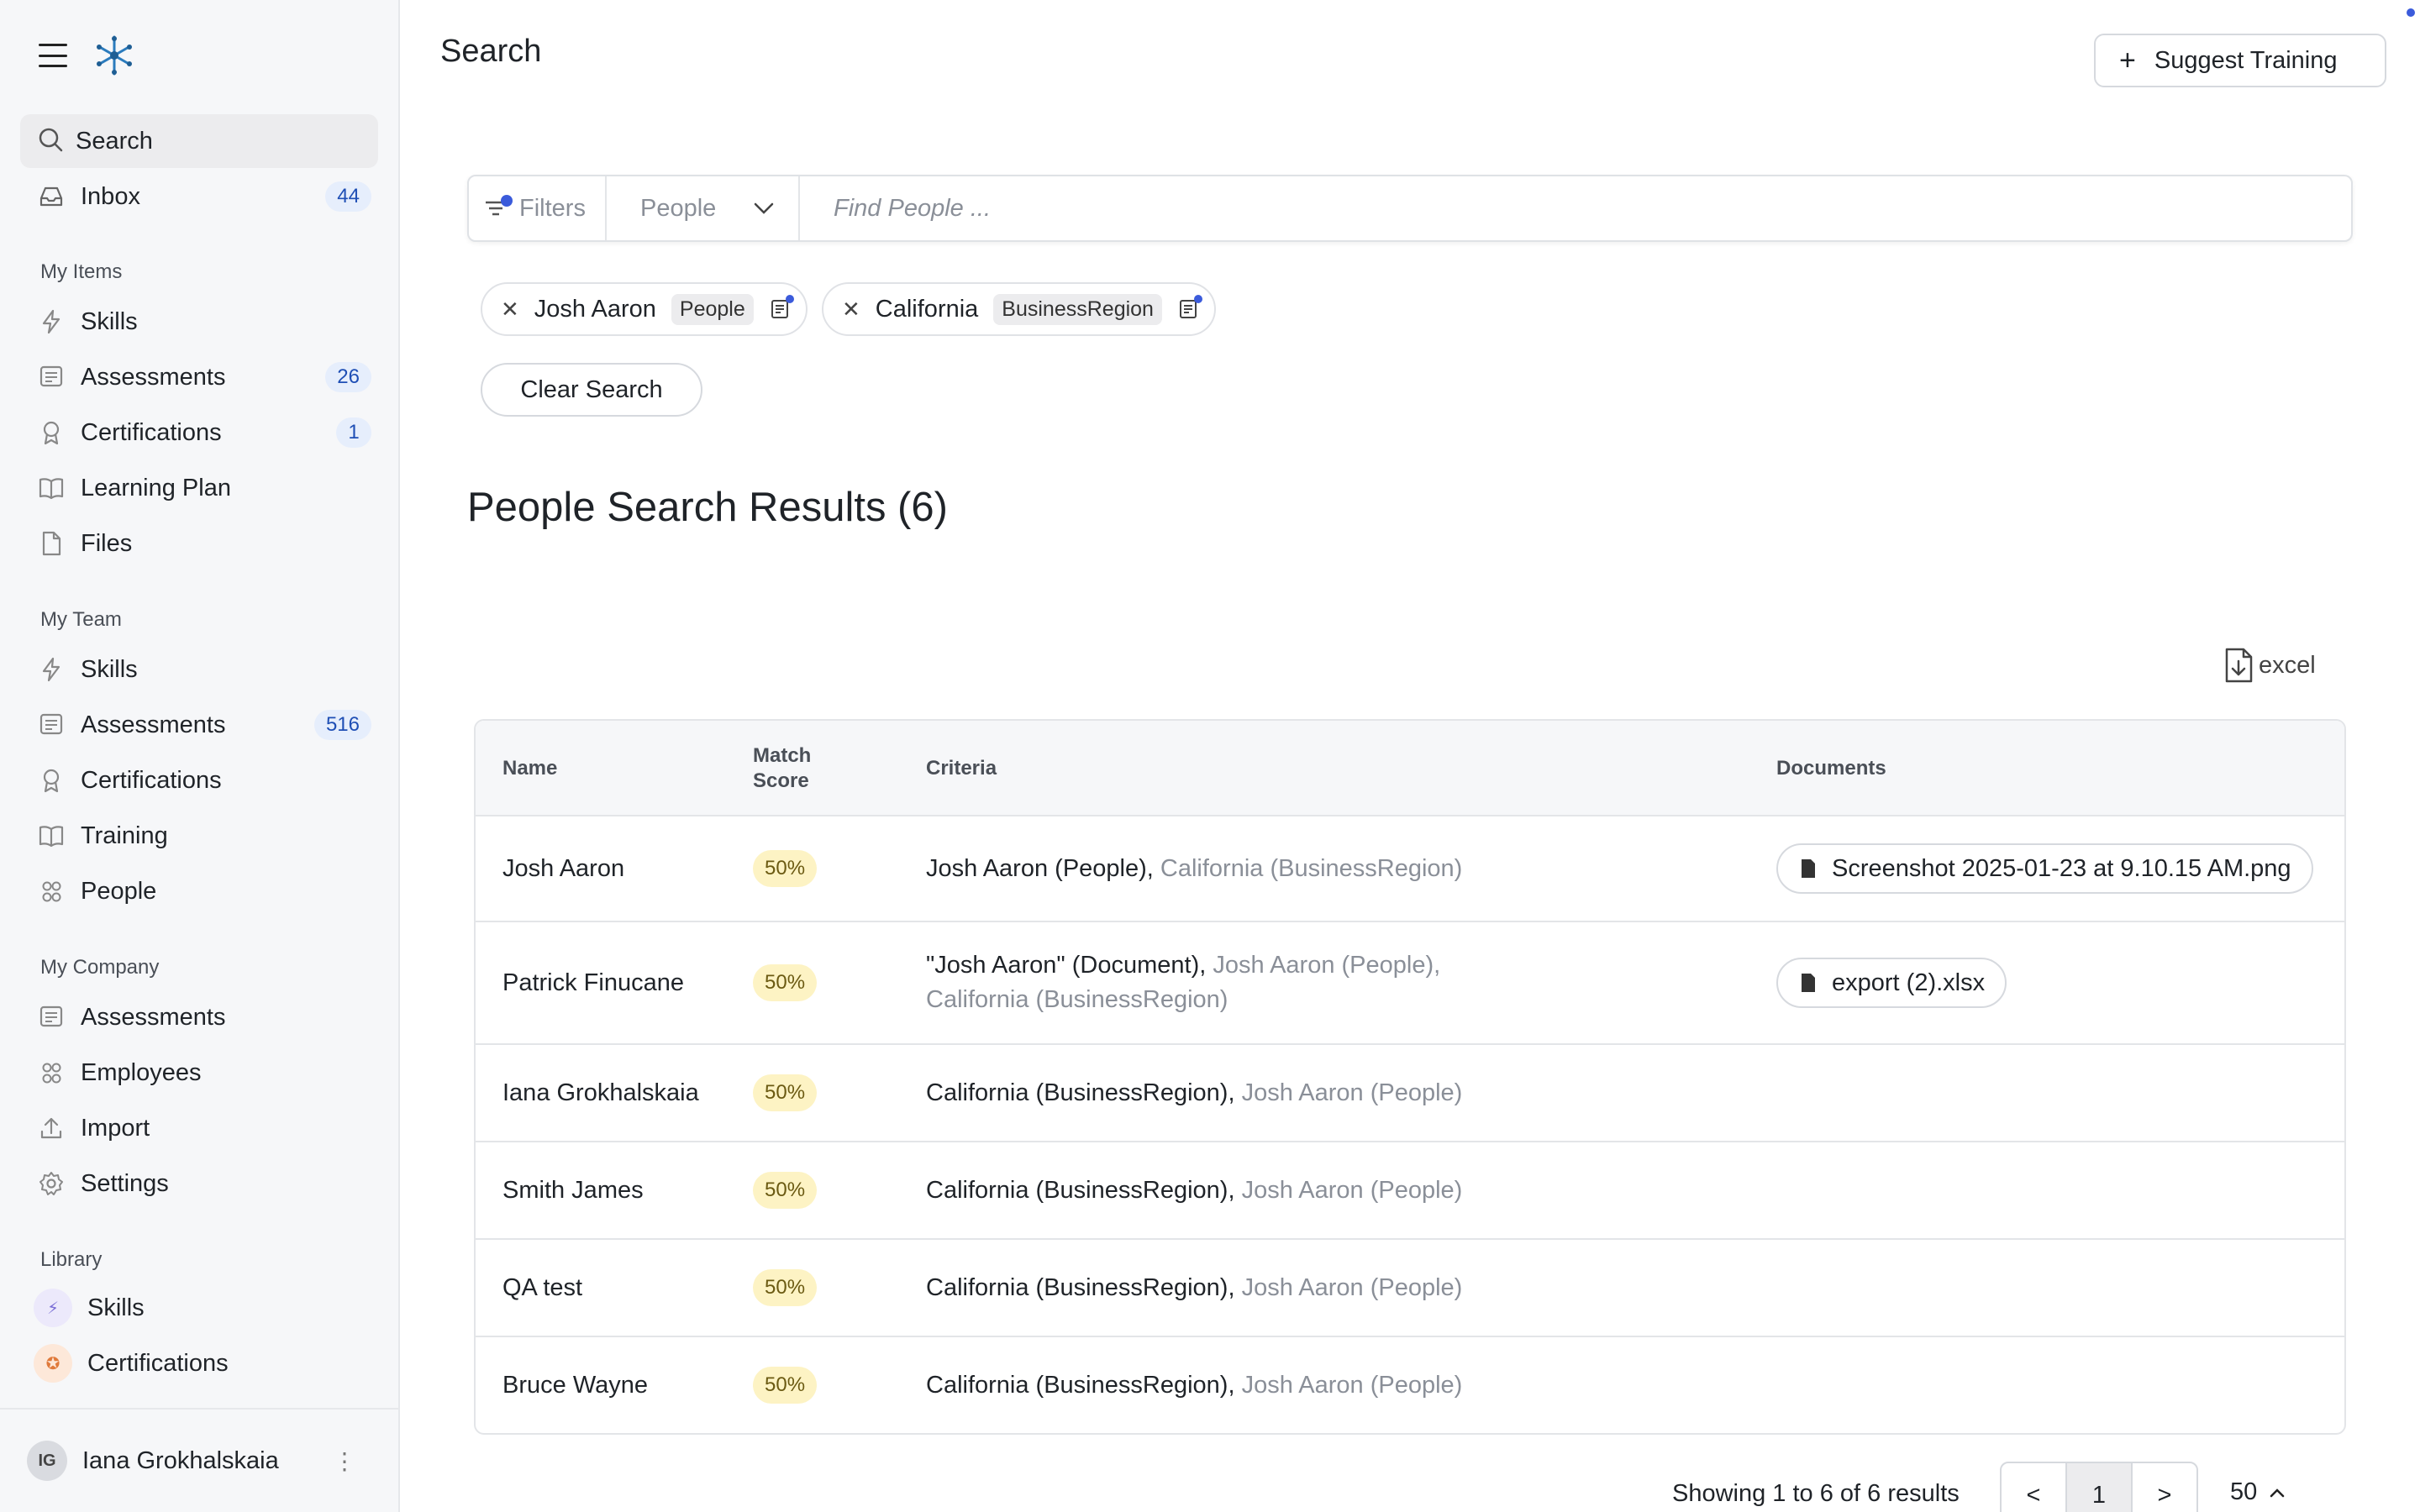 This screenshot has height=1512, width=2420. Describe the element at coordinates (199, 321) in the screenshot. I see `sidebar-item-my-skills: Skills` at that location.